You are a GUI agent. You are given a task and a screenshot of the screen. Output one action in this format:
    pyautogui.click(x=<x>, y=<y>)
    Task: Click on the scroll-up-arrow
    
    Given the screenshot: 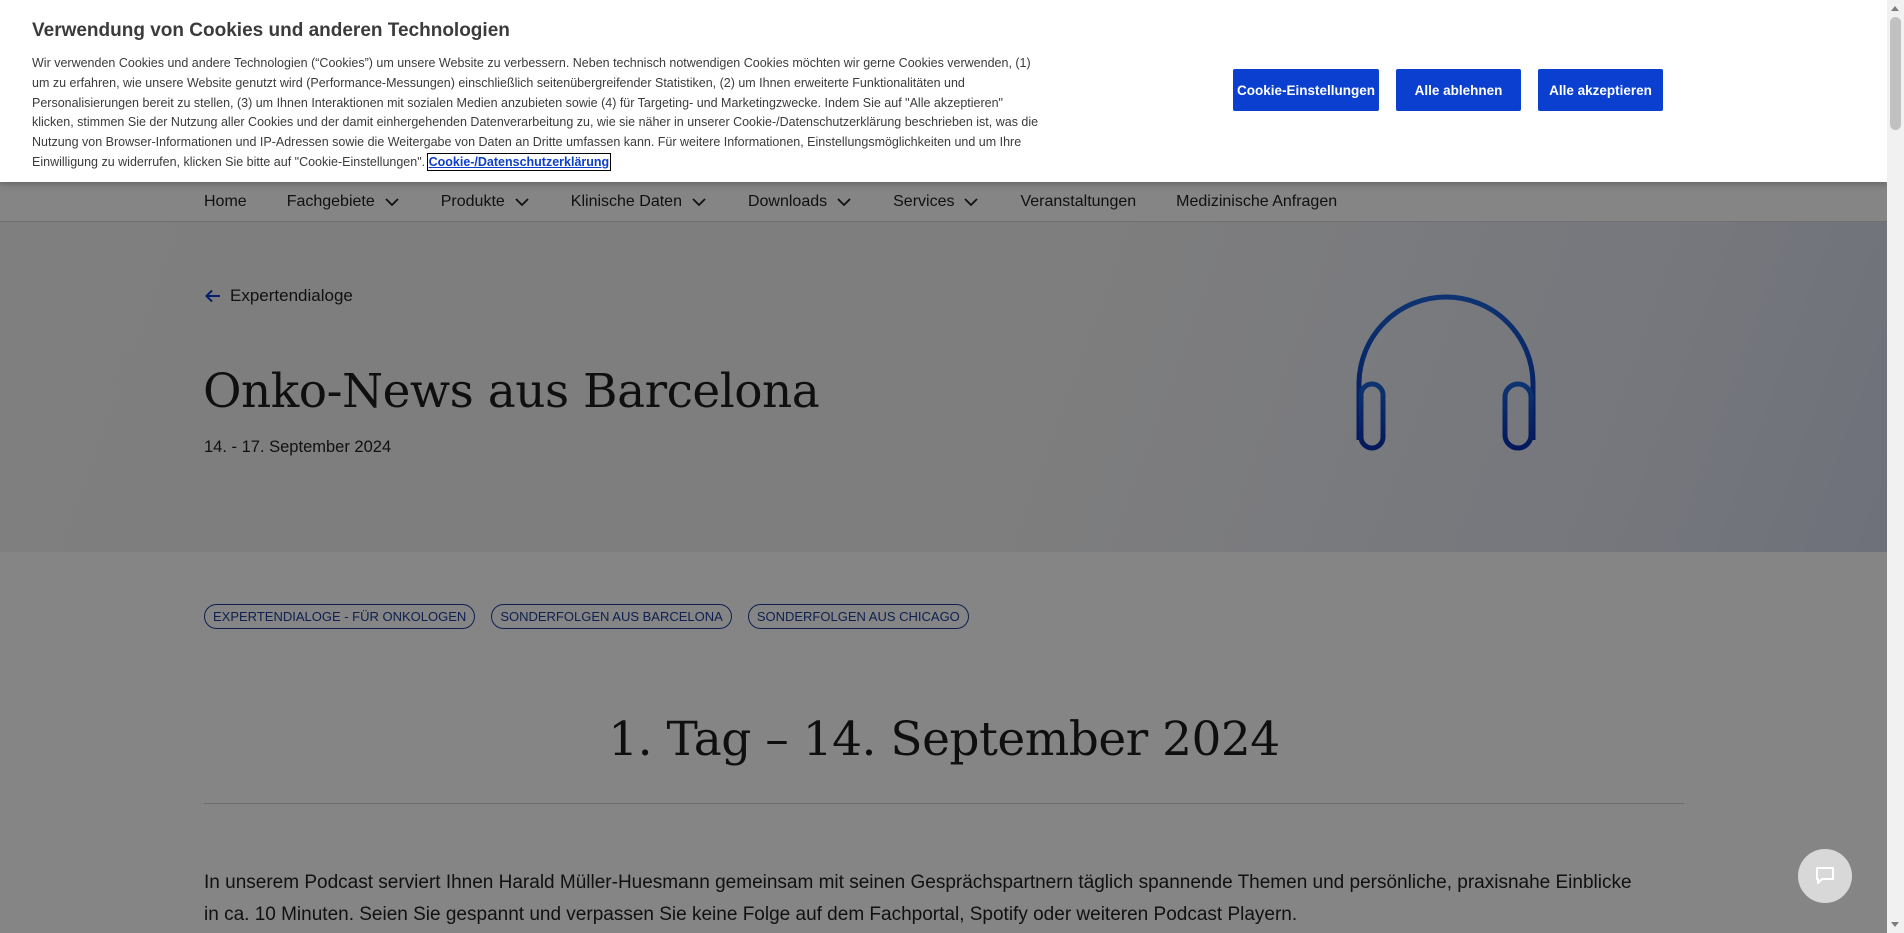 What is the action you would take?
    pyautogui.click(x=1895, y=8)
    